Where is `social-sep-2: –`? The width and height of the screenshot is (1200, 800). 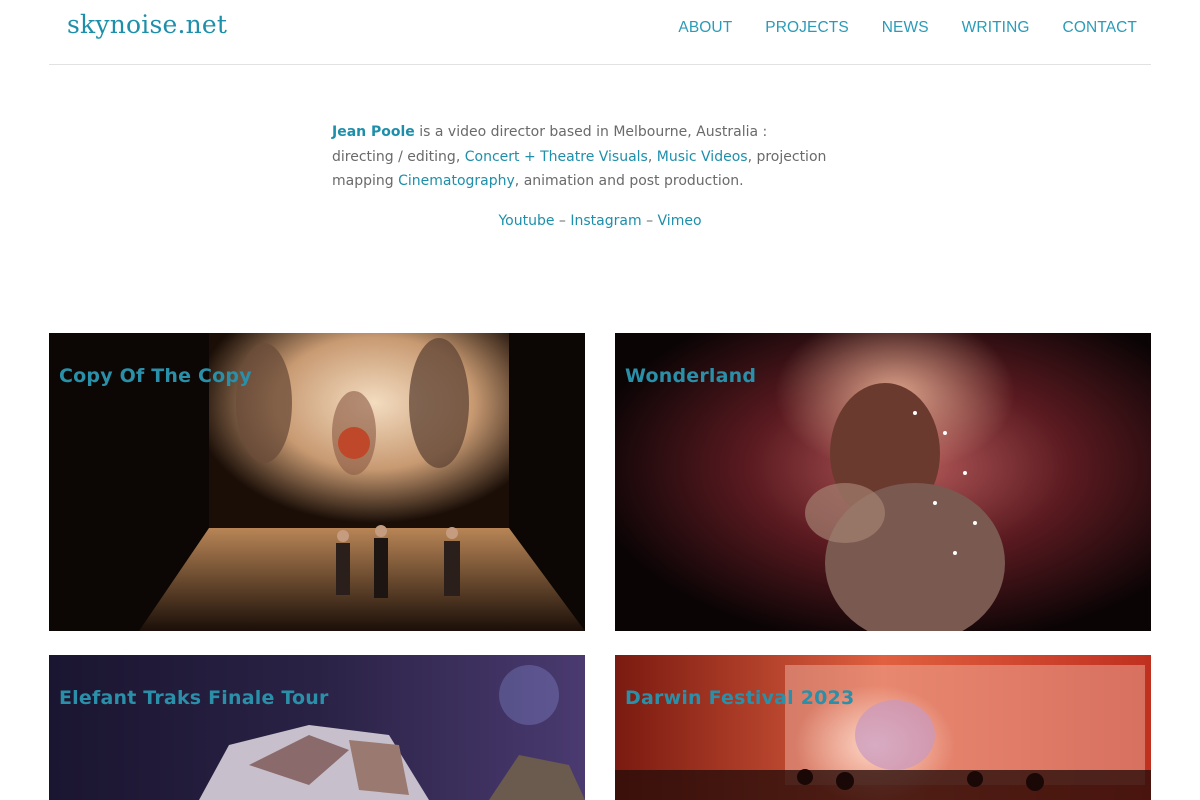
social-sep-2: – is located at coordinates (649, 221).